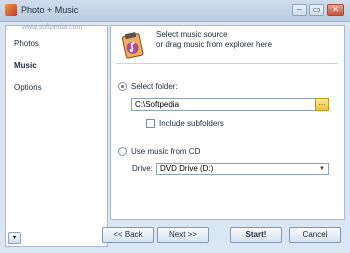 This screenshot has height=253, width=350. I want to click on select-folder-label: Select folder:, so click(154, 86).